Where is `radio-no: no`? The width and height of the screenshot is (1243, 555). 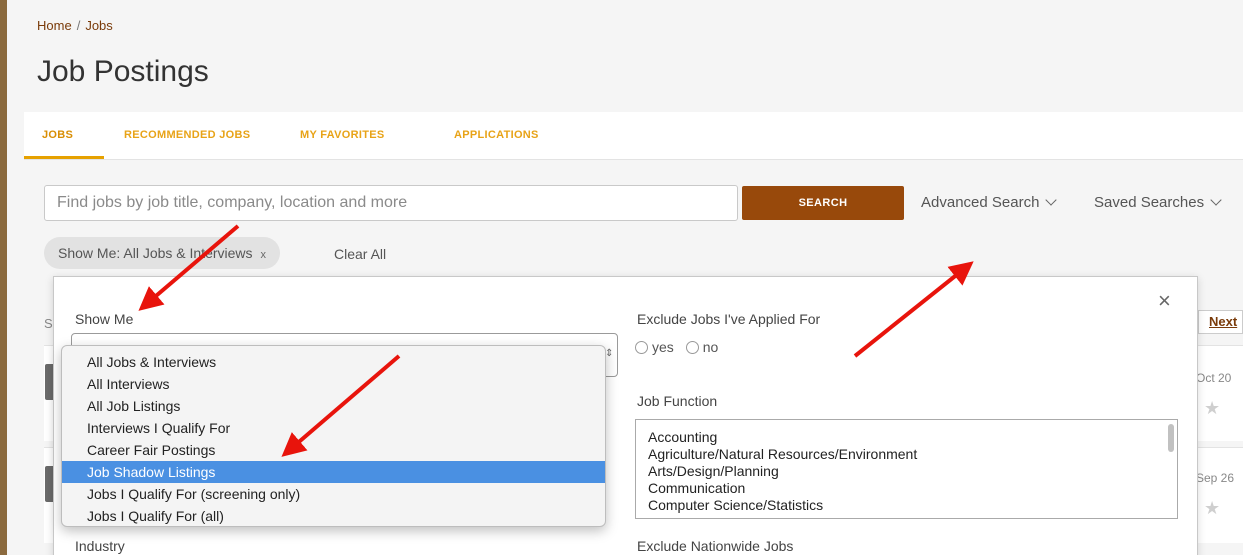 radio-no: no is located at coordinates (702, 347).